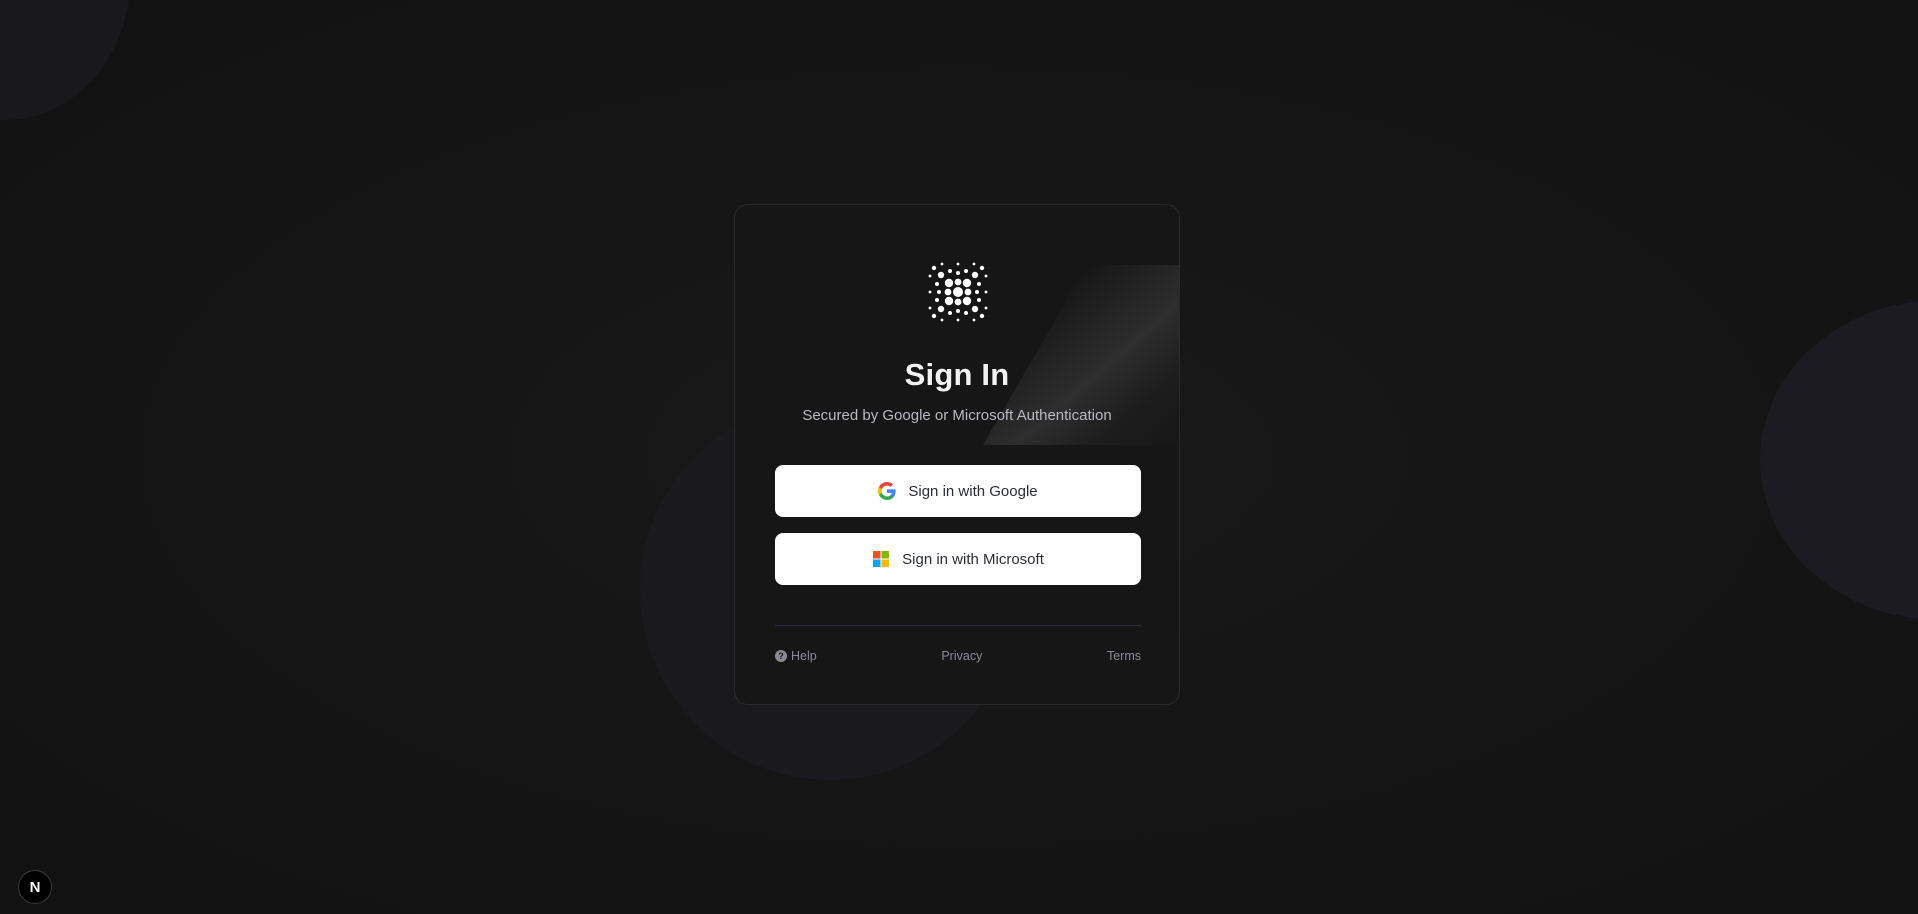 Image resolution: width=1918 pixels, height=914 pixels. What do you see at coordinates (1124, 656) in the screenshot?
I see `terms-link: Terms` at bounding box center [1124, 656].